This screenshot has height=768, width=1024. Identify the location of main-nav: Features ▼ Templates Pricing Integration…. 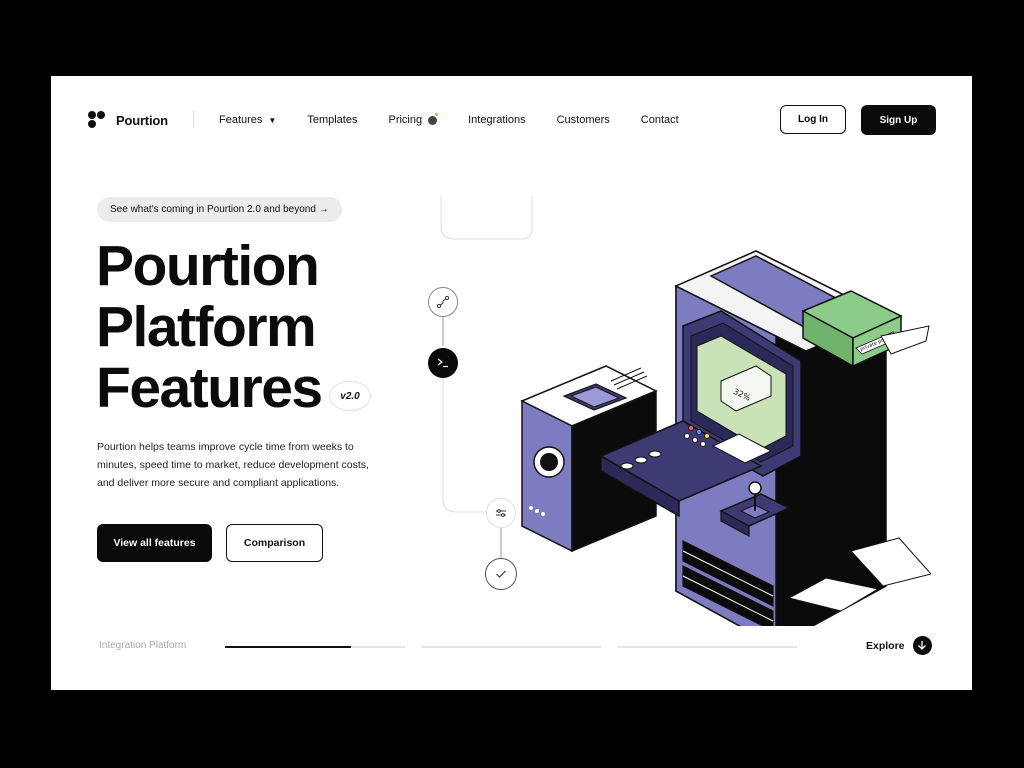
(464, 120).